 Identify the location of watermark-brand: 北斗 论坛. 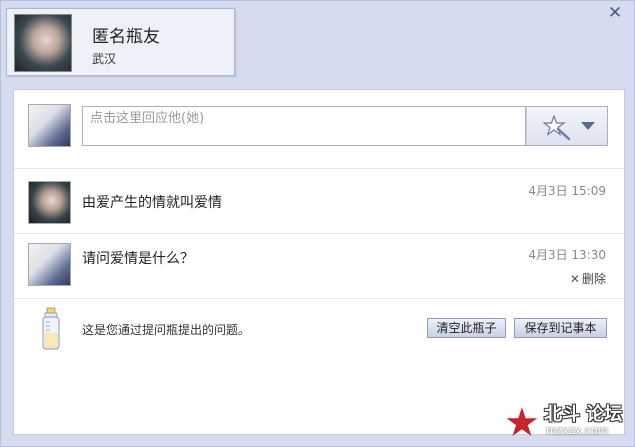
(583, 414).